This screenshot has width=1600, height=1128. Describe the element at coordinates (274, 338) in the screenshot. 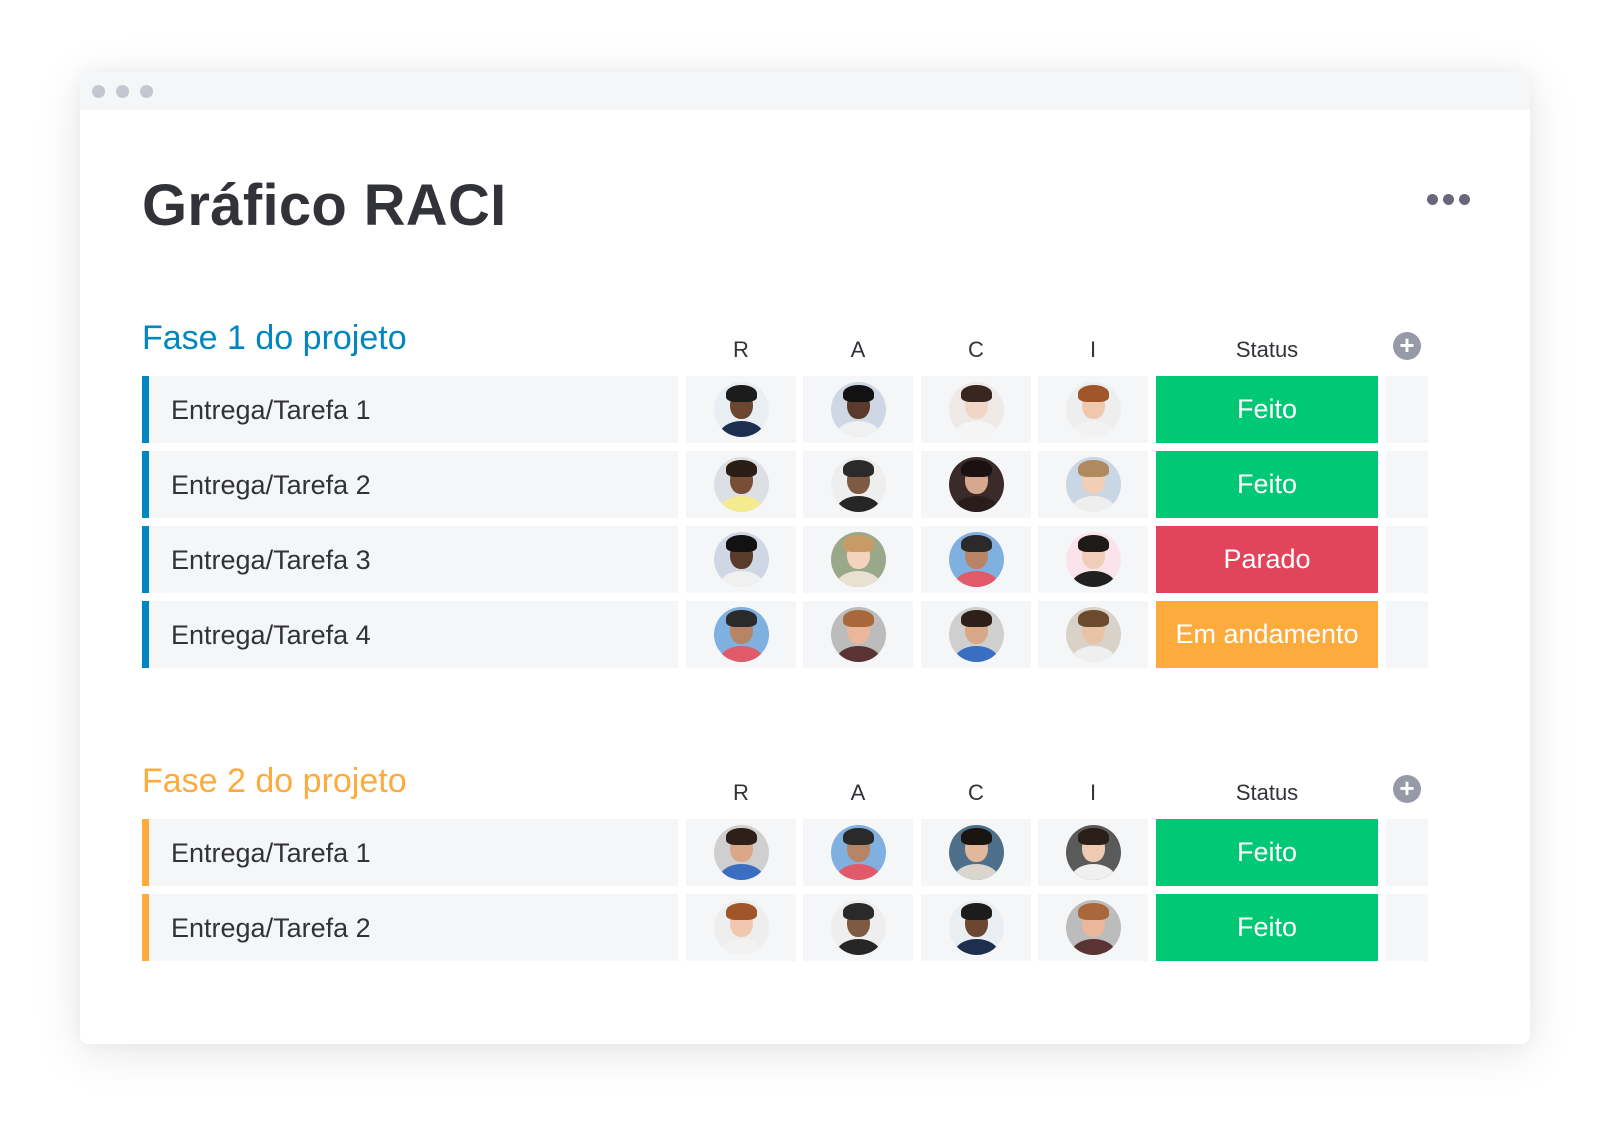

I see `group-title: Fase 1 do projeto` at that location.